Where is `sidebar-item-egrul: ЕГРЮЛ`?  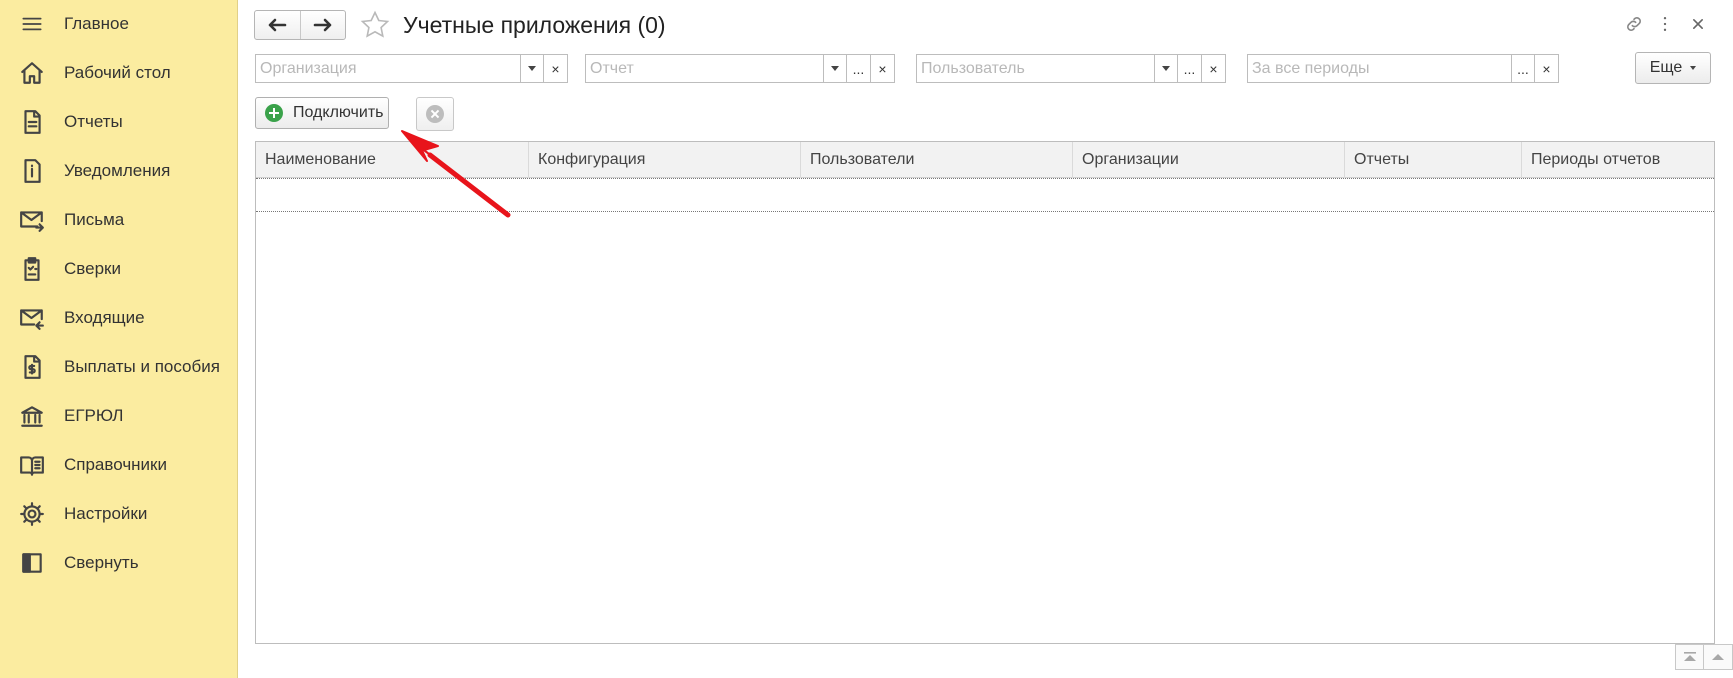
sidebar-item-egrul: ЕГРЮЛ is located at coordinates (119, 416).